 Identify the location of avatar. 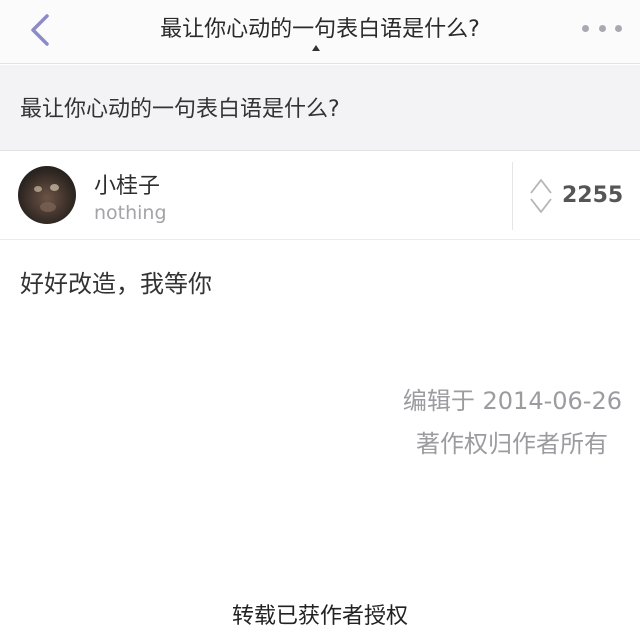
(47, 195).